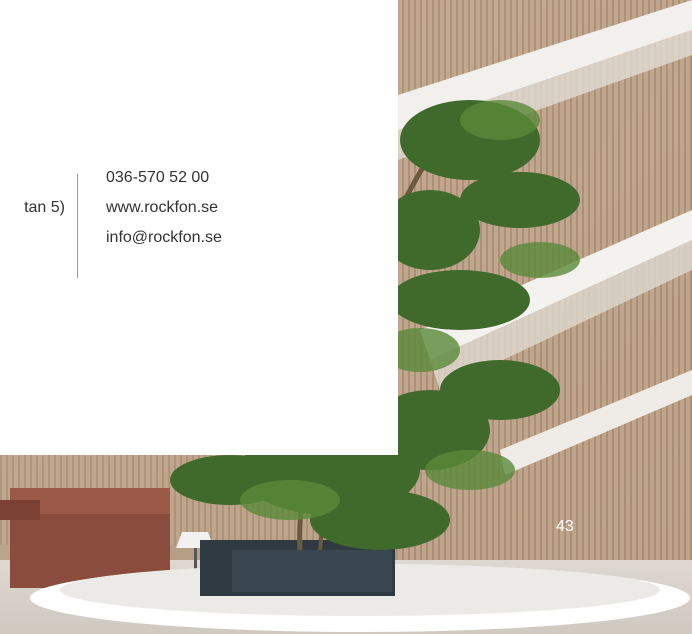  I want to click on phone-number: 036-570 52 00, so click(158, 177).